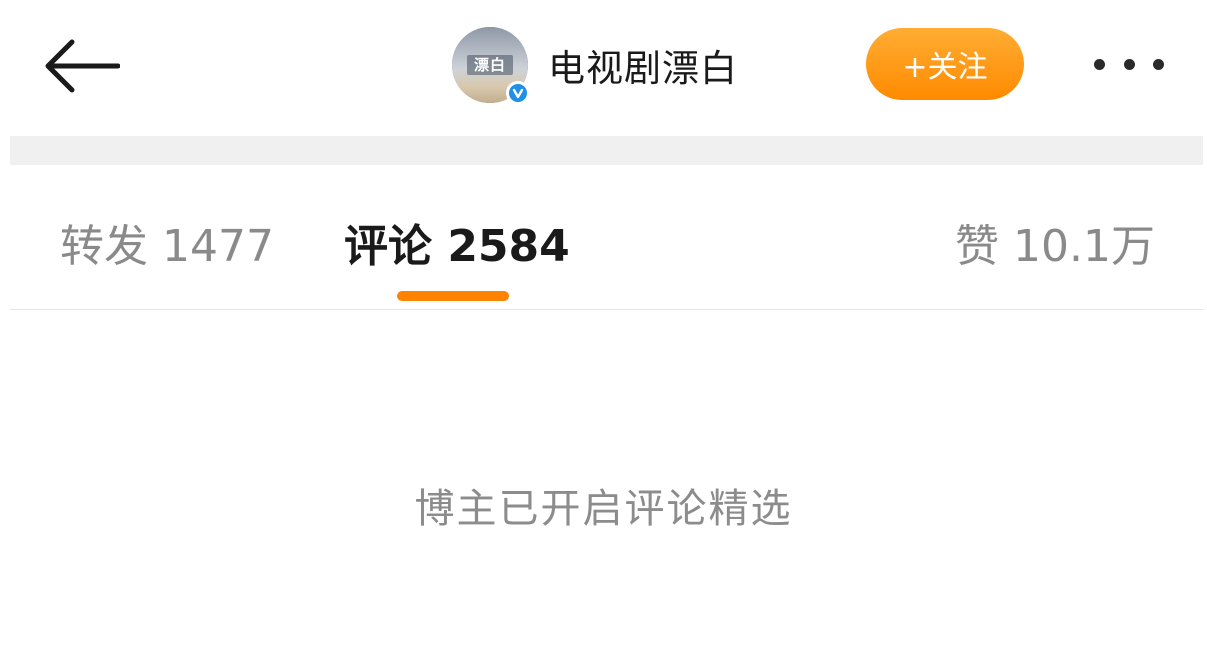 The height and width of the screenshot is (649, 1207). Describe the element at coordinates (606, 309) in the screenshot. I see `tabs-divider` at that location.